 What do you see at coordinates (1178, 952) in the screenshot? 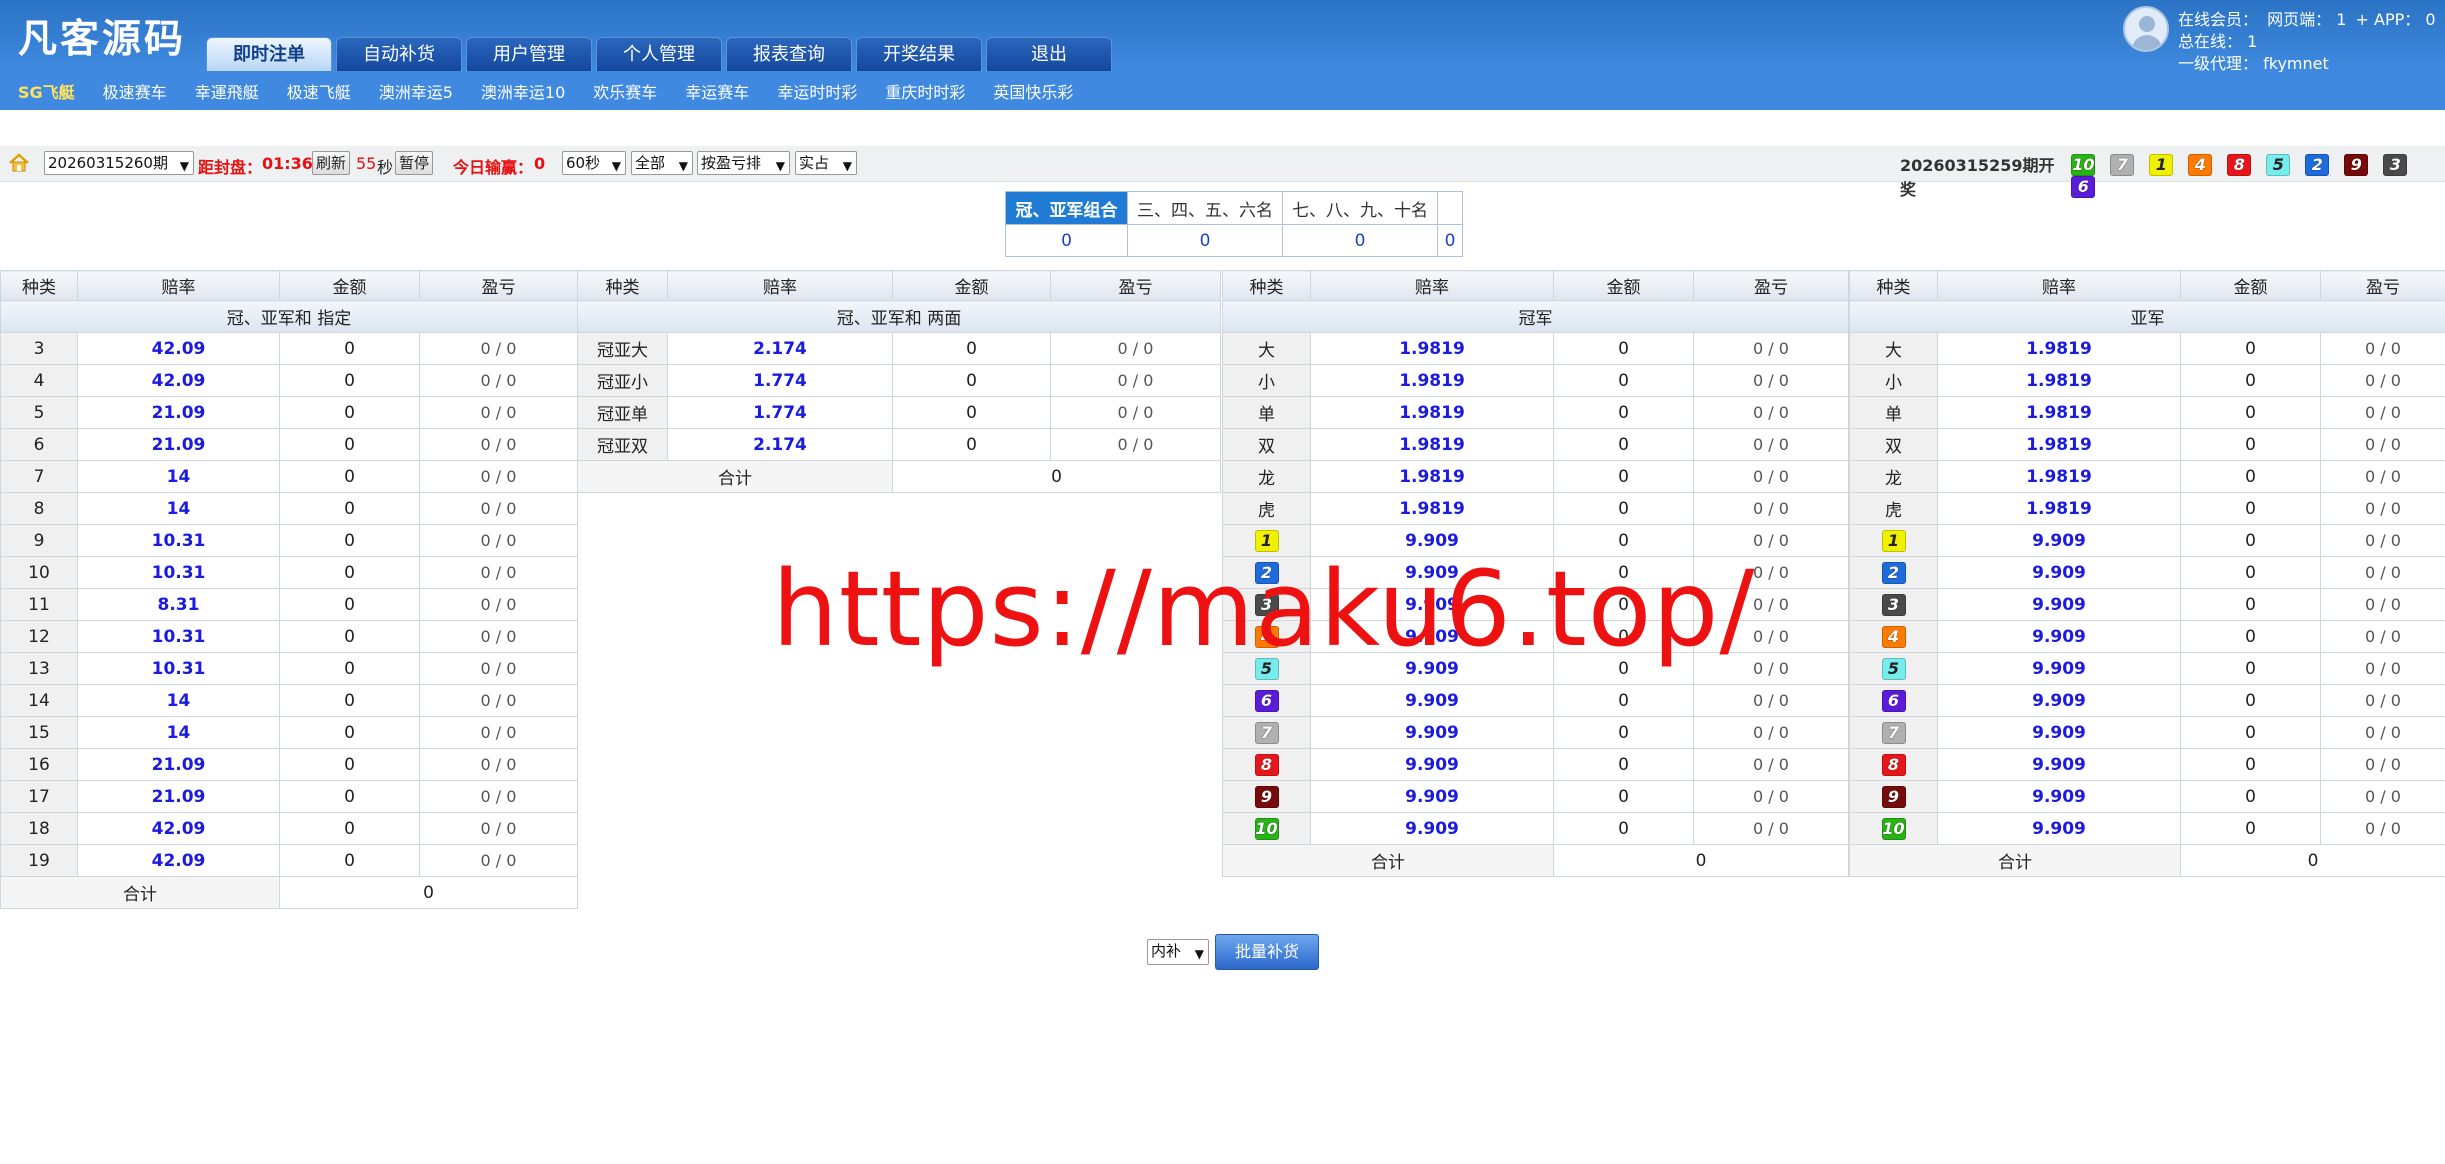
I see `restock-mode-select: 内补 ▼` at bounding box center [1178, 952].